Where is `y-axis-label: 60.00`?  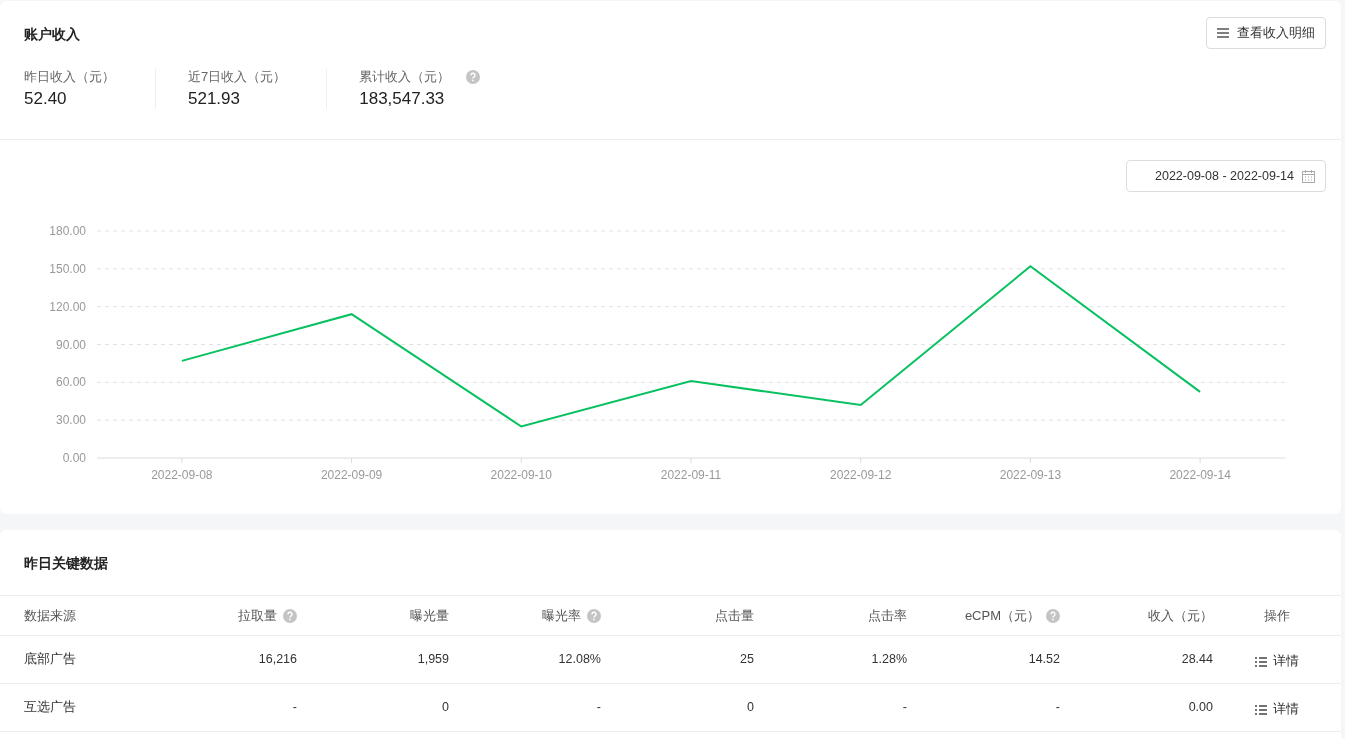
y-axis-label: 60.00 is located at coordinates (70, 382).